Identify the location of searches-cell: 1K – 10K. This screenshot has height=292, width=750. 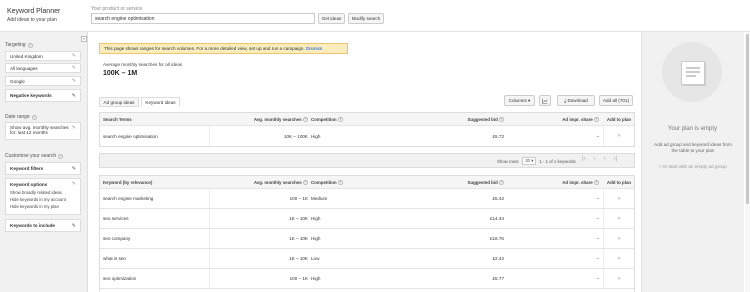
(298, 238).